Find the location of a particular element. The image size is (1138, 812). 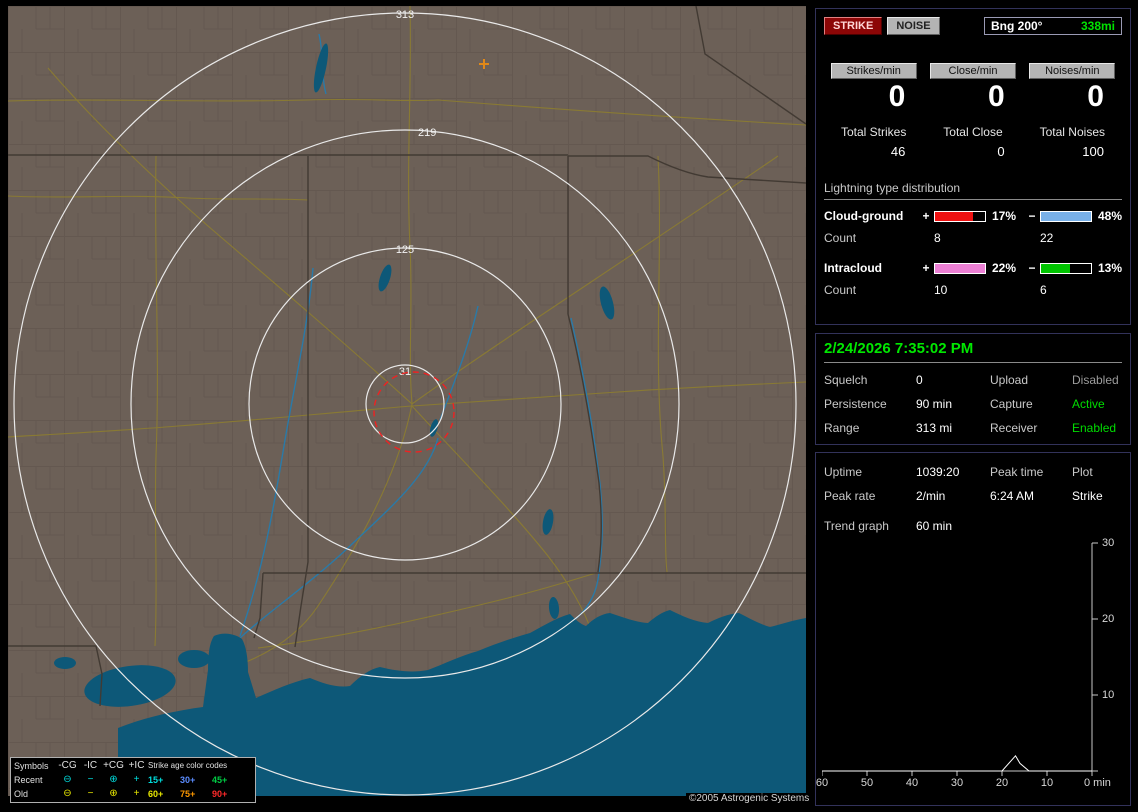

cg-minus-bar-fill is located at coordinates (1066, 216).